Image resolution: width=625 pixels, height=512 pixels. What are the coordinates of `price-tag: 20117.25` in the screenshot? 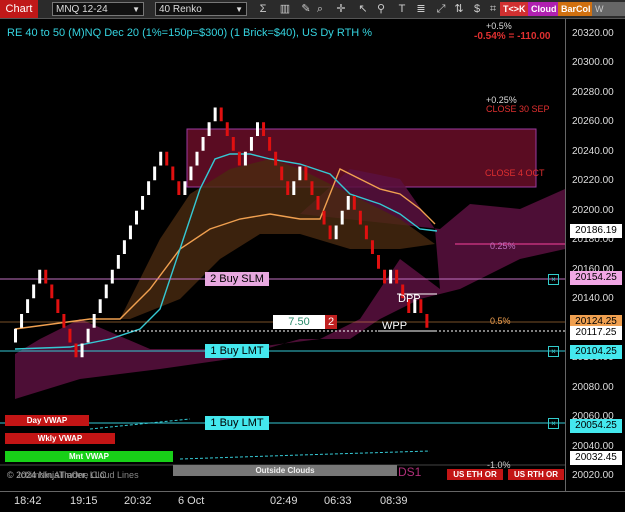 It's located at (596, 332).